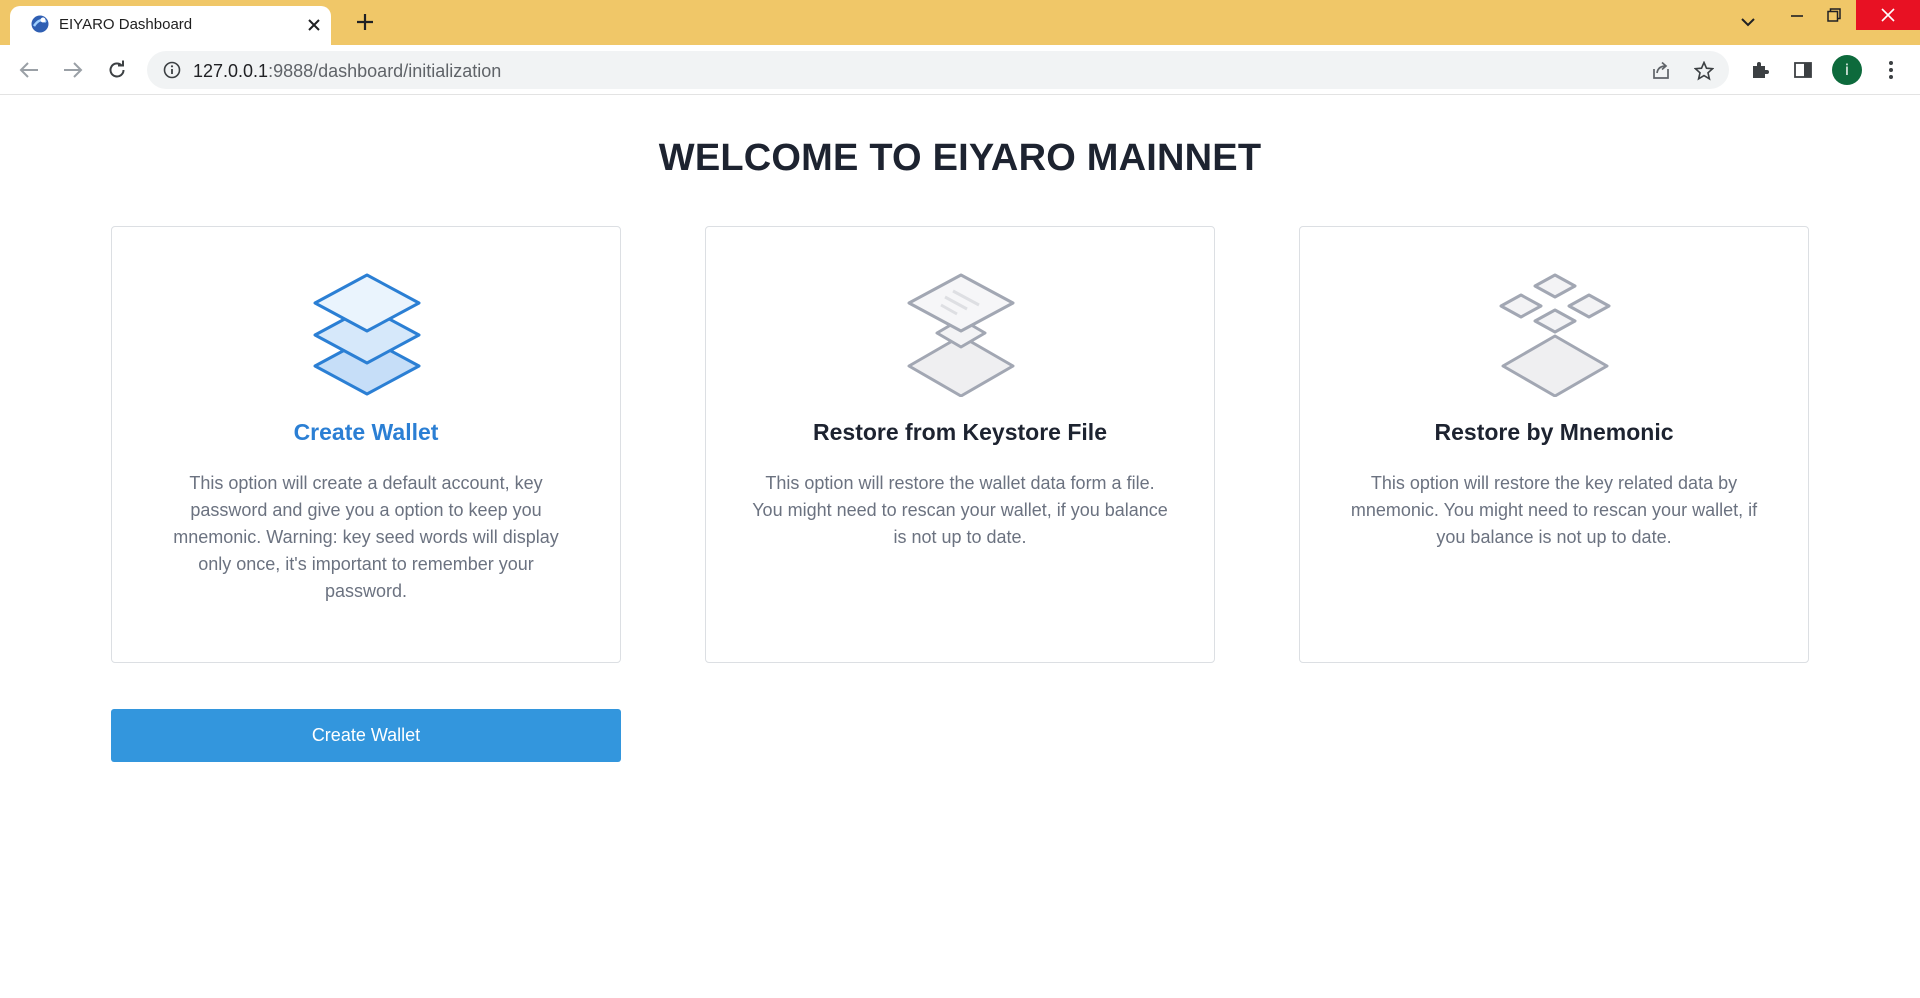 The height and width of the screenshot is (998, 1920). Describe the element at coordinates (960, 432) in the screenshot. I see `card-title: Restore from Keystore File` at that location.